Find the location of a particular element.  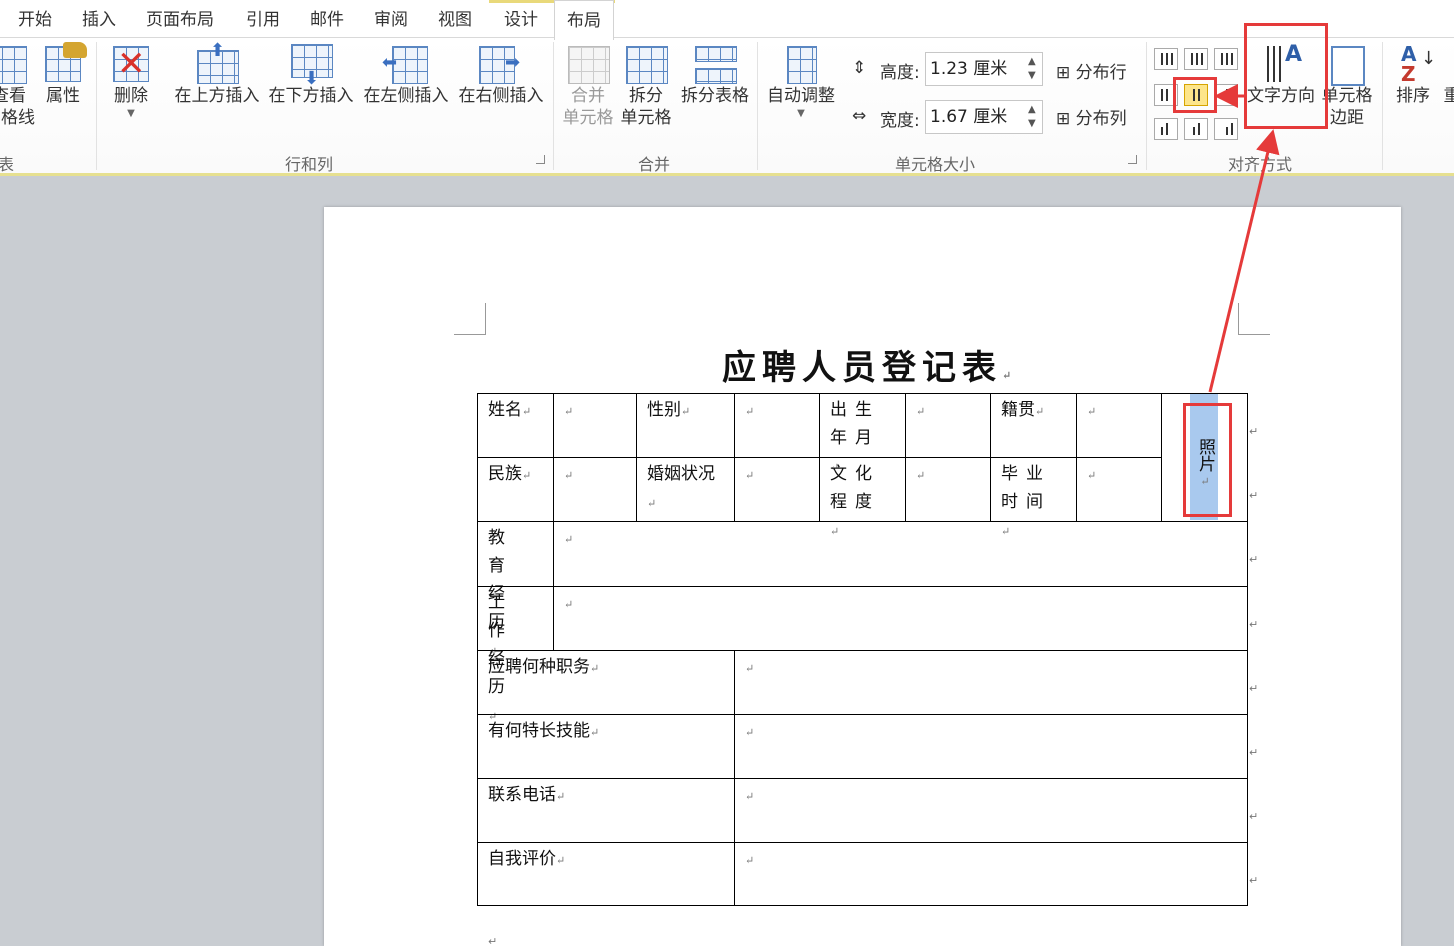

tab-home: 开始 is located at coordinates (35, 19).